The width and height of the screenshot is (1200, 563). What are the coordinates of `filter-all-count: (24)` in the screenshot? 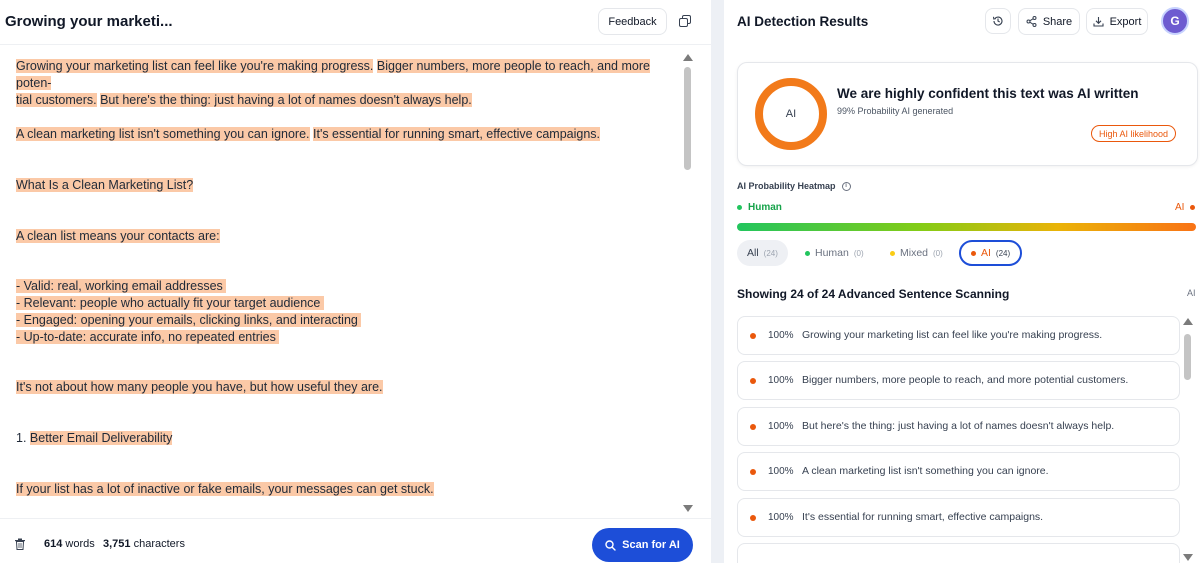 It's located at (770, 253).